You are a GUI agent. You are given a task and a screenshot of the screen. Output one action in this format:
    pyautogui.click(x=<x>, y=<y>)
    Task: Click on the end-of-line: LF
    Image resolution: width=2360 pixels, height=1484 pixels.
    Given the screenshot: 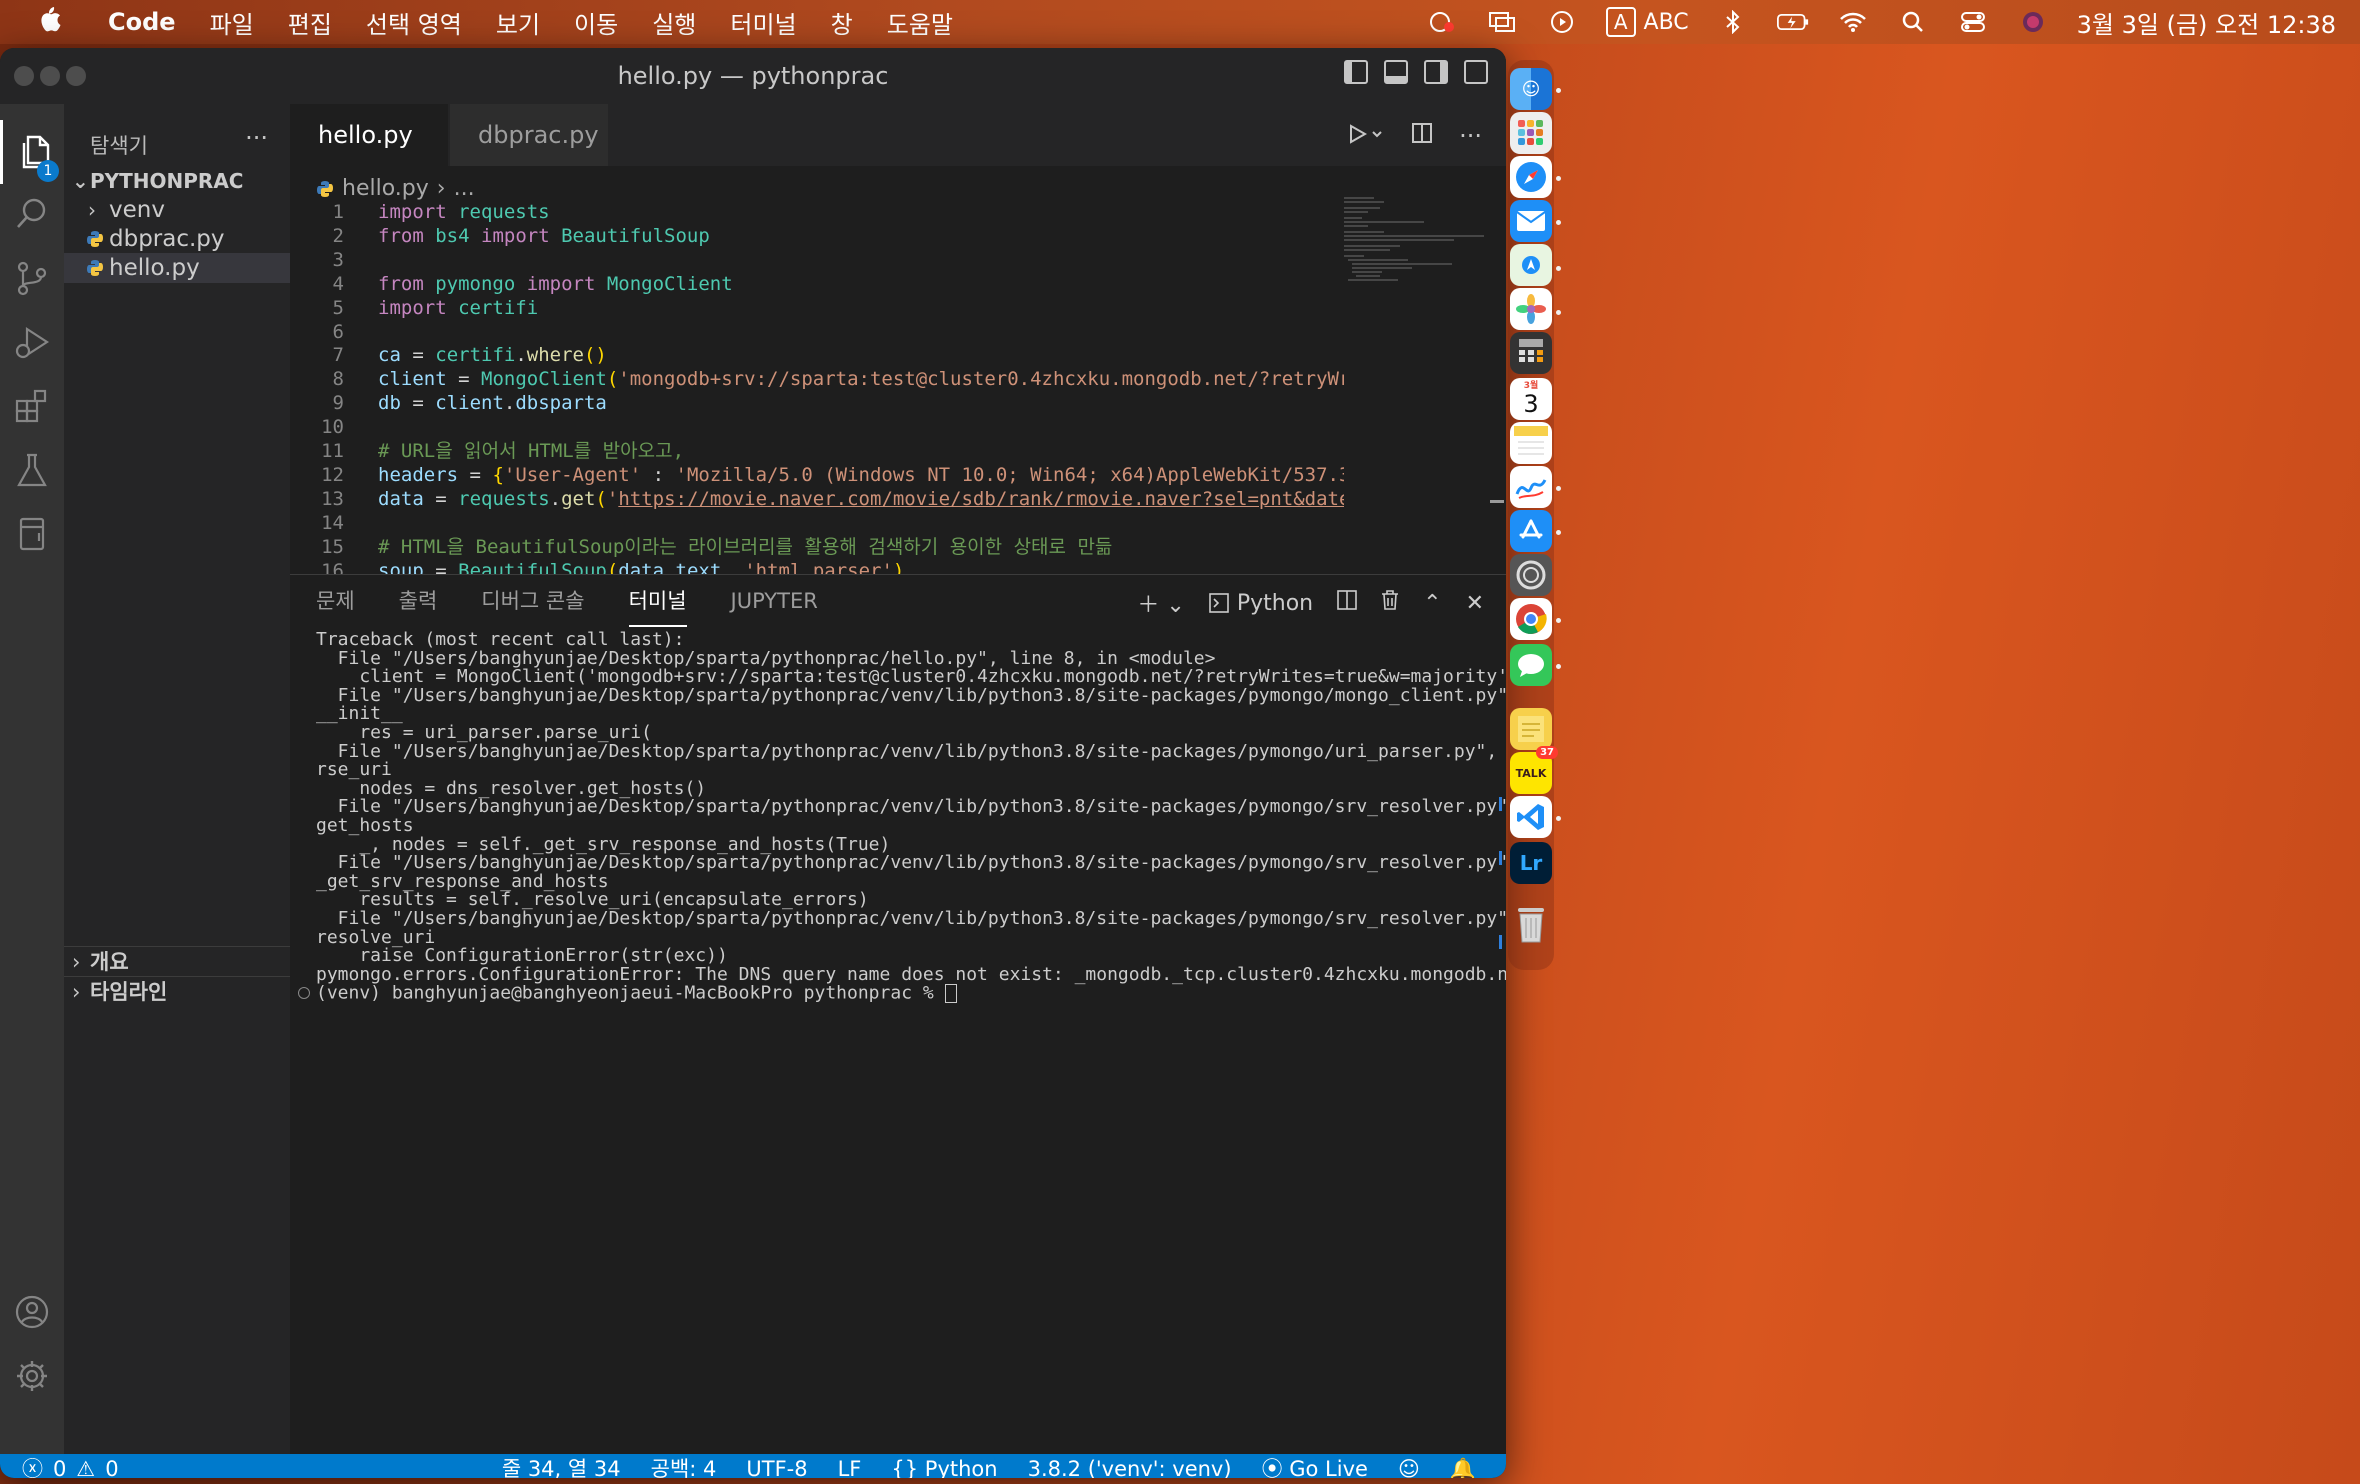 What is the action you would take?
    pyautogui.click(x=850, y=1466)
    